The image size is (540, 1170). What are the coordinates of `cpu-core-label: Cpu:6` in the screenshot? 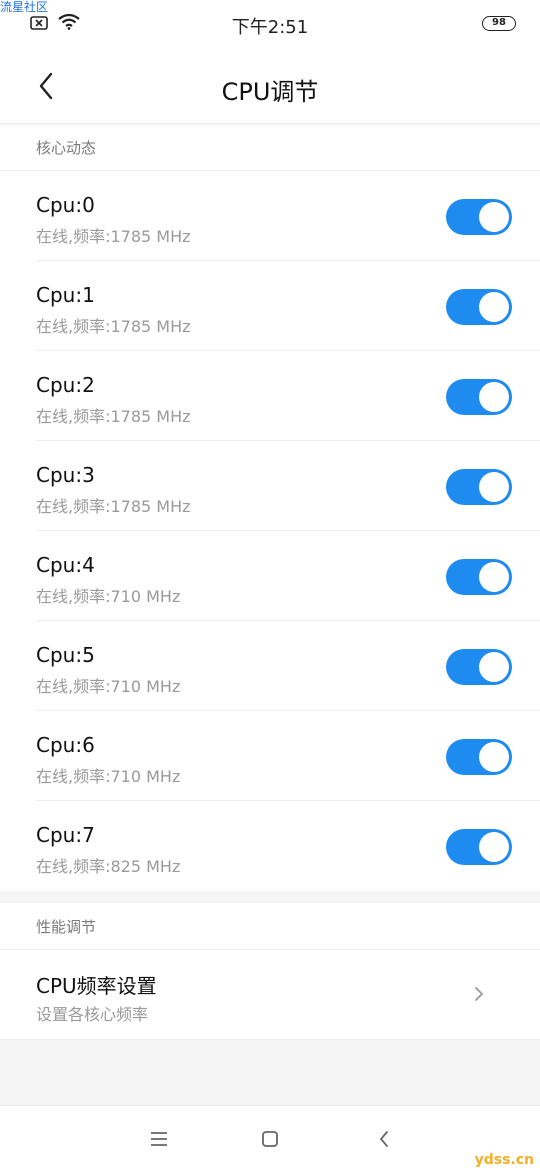 It's located at (65, 745).